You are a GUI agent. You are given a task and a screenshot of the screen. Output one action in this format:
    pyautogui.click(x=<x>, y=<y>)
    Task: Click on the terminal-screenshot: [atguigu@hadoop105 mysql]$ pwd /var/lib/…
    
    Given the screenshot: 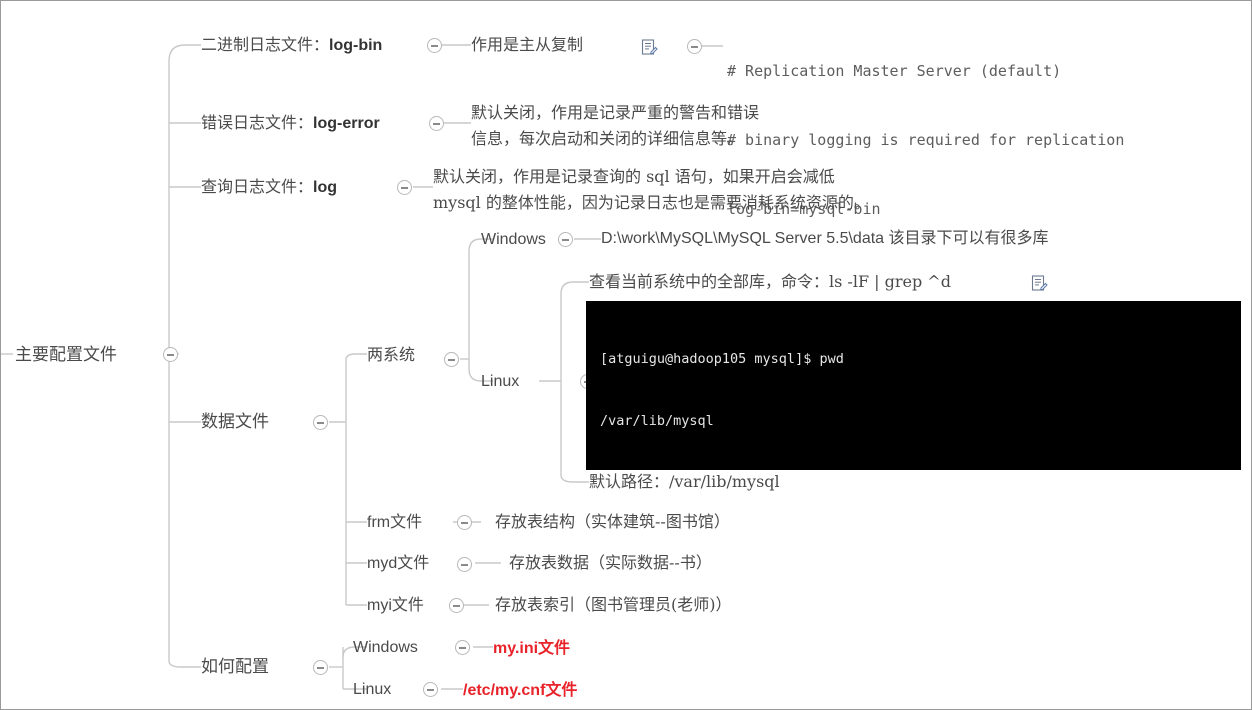 What is the action you would take?
    pyautogui.click(x=913, y=385)
    